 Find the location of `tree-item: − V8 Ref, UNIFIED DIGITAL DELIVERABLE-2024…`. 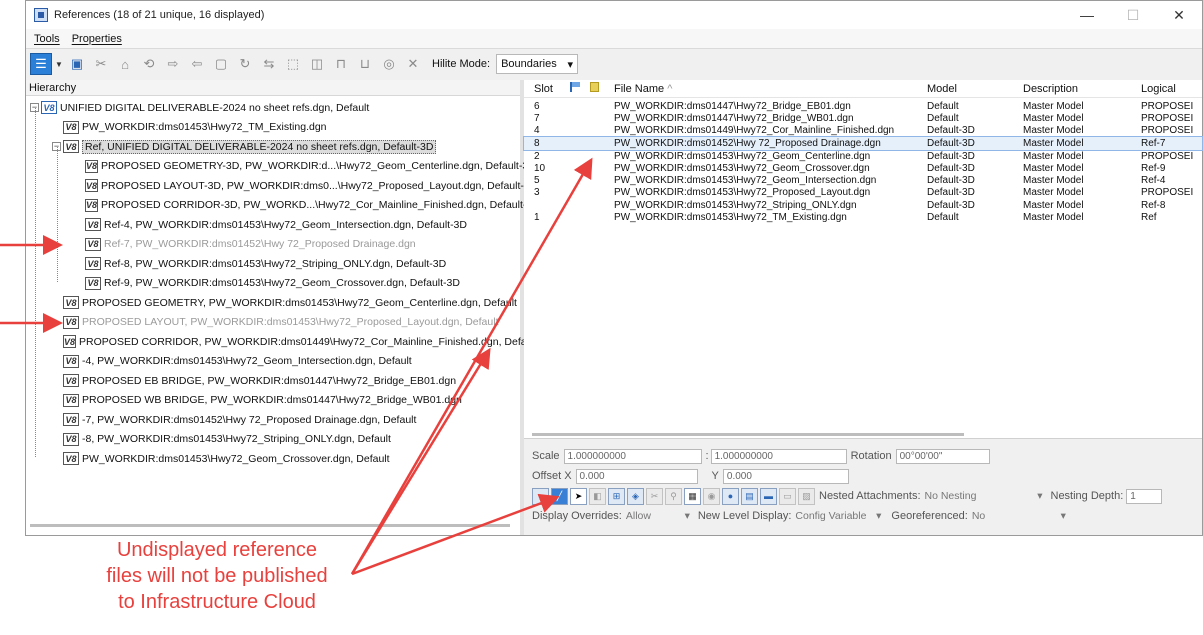

tree-item: − V8 Ref, UNIFIED DIGITAL DELIVERABLE-2024… is located at coordinates (273, 147).